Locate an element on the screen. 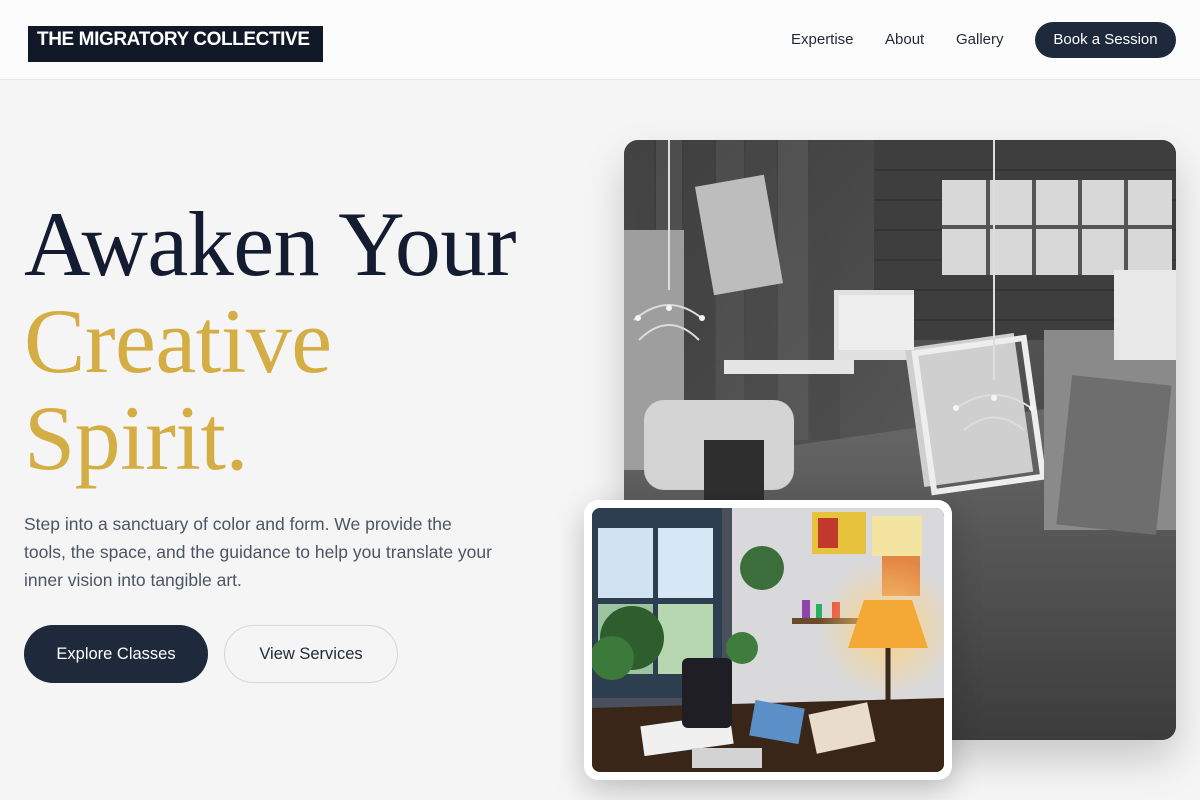 This screenshot has height=800, width=1200. nav-link-gallery: Gallery is located at coordinates (980, 40).